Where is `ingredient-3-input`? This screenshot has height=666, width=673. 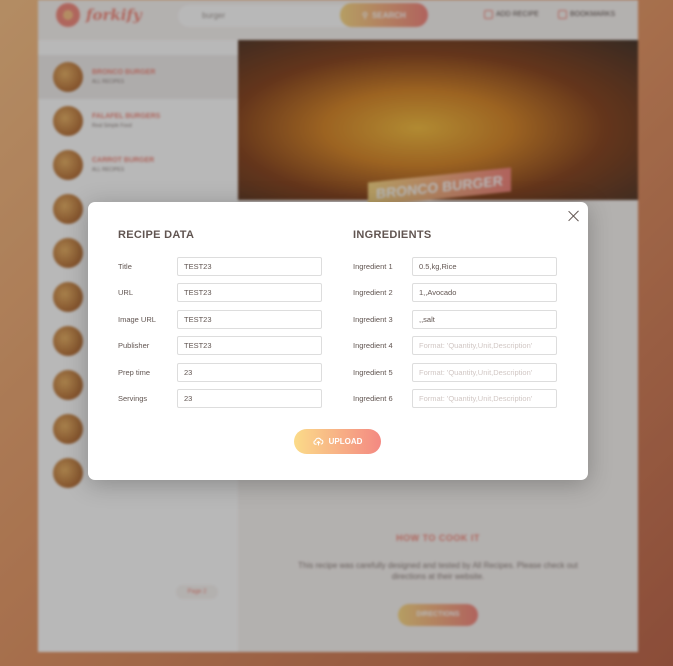
ingredient-3-input is located at coordinates (484, 319).